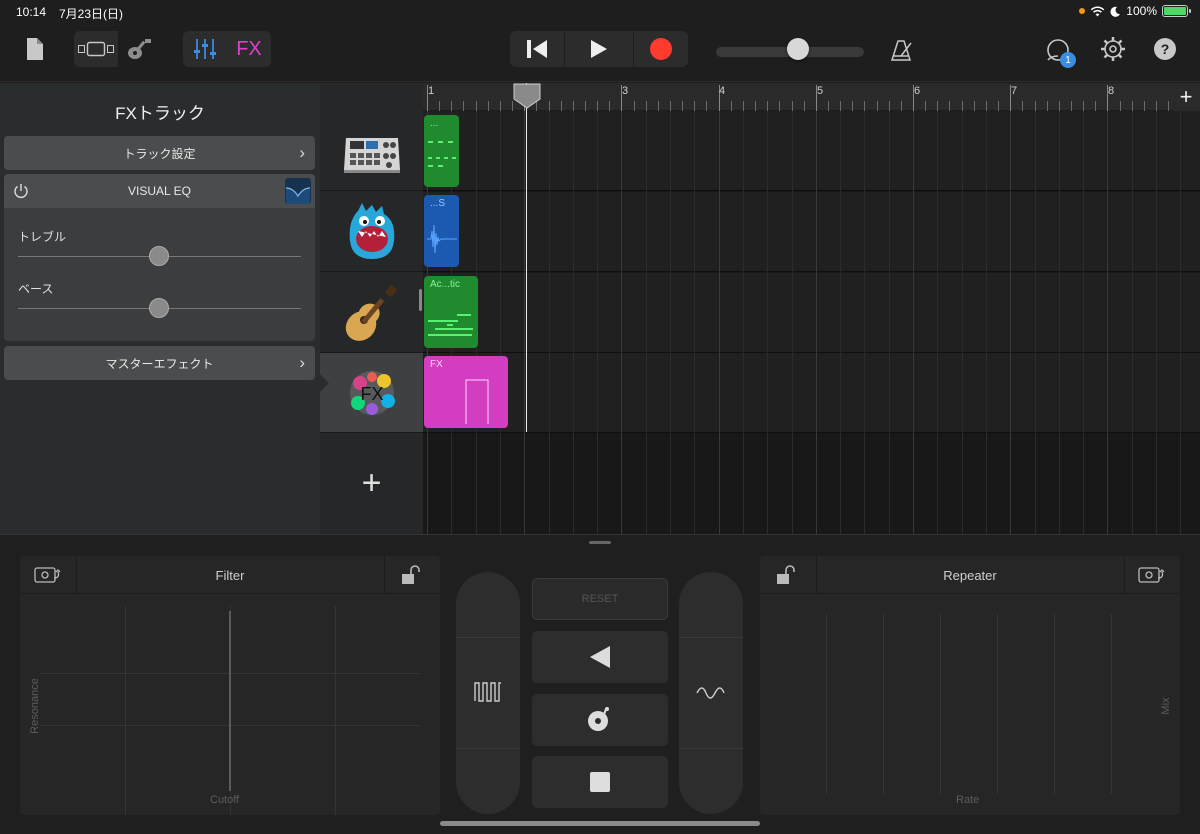  I want to click on panel-title: FXトラック, so click(160, 113).